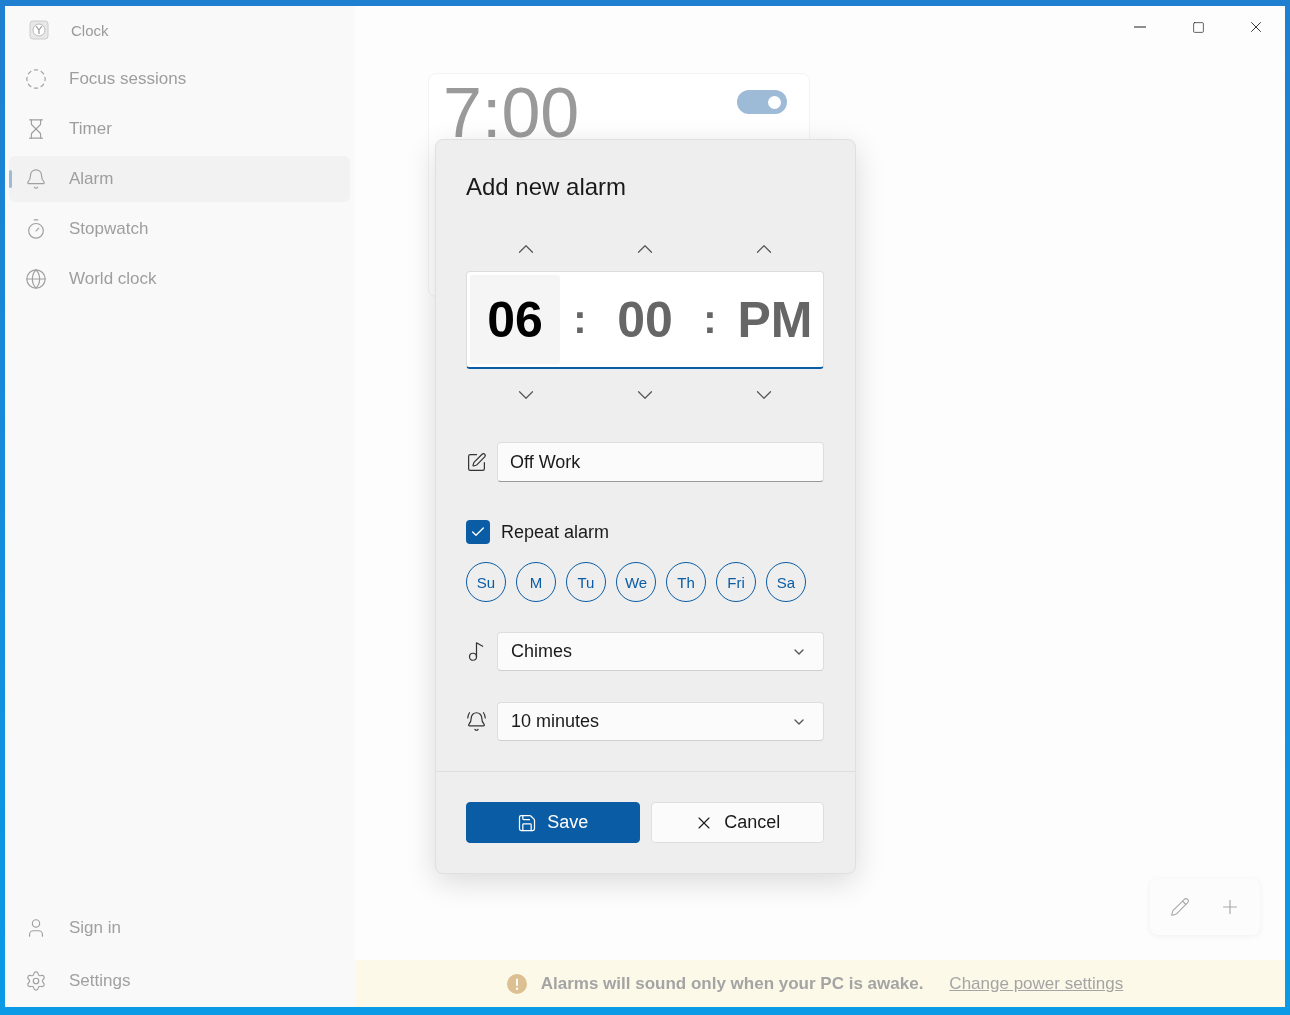 This screenshot has width=1290, height=1015. What do you see at coordinates (762, 102) in the screenshot?
I see `alarm-toggle` at bounding box center [762, 102].